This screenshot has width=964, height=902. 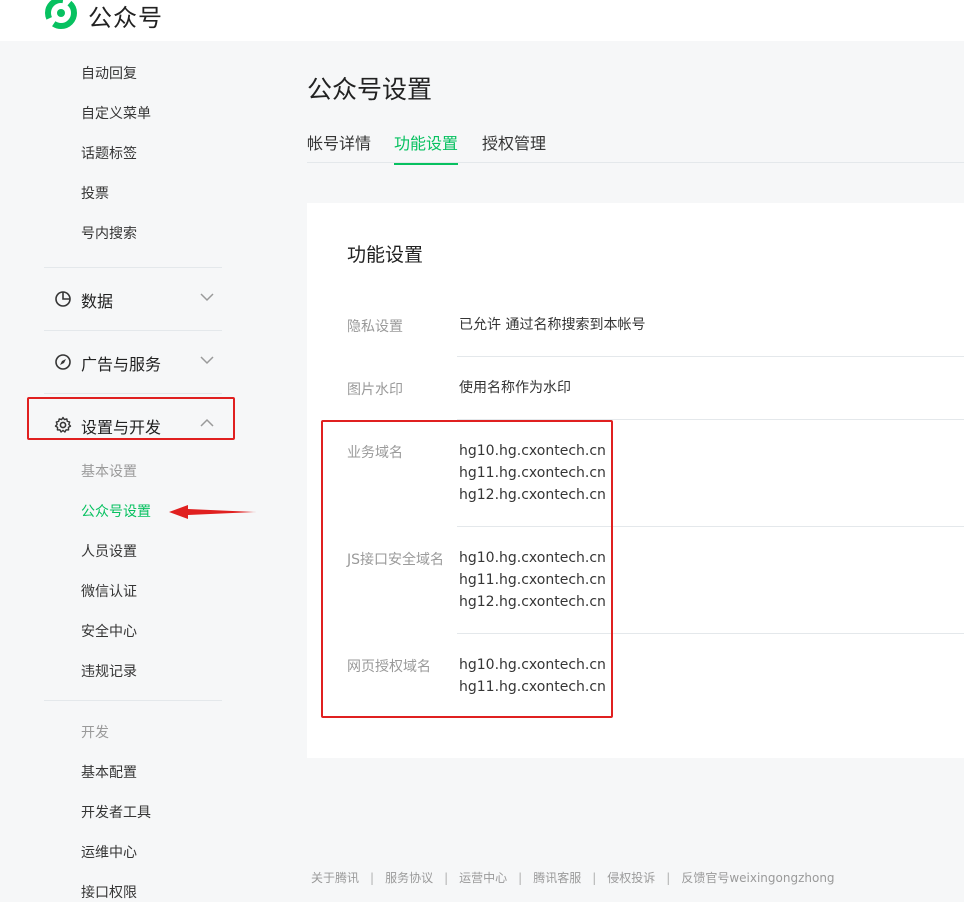 What do you see at coordinates (370, 89) in the screenshot?
I see `page-title: 公众号设置` at bounding box center [370, 89].